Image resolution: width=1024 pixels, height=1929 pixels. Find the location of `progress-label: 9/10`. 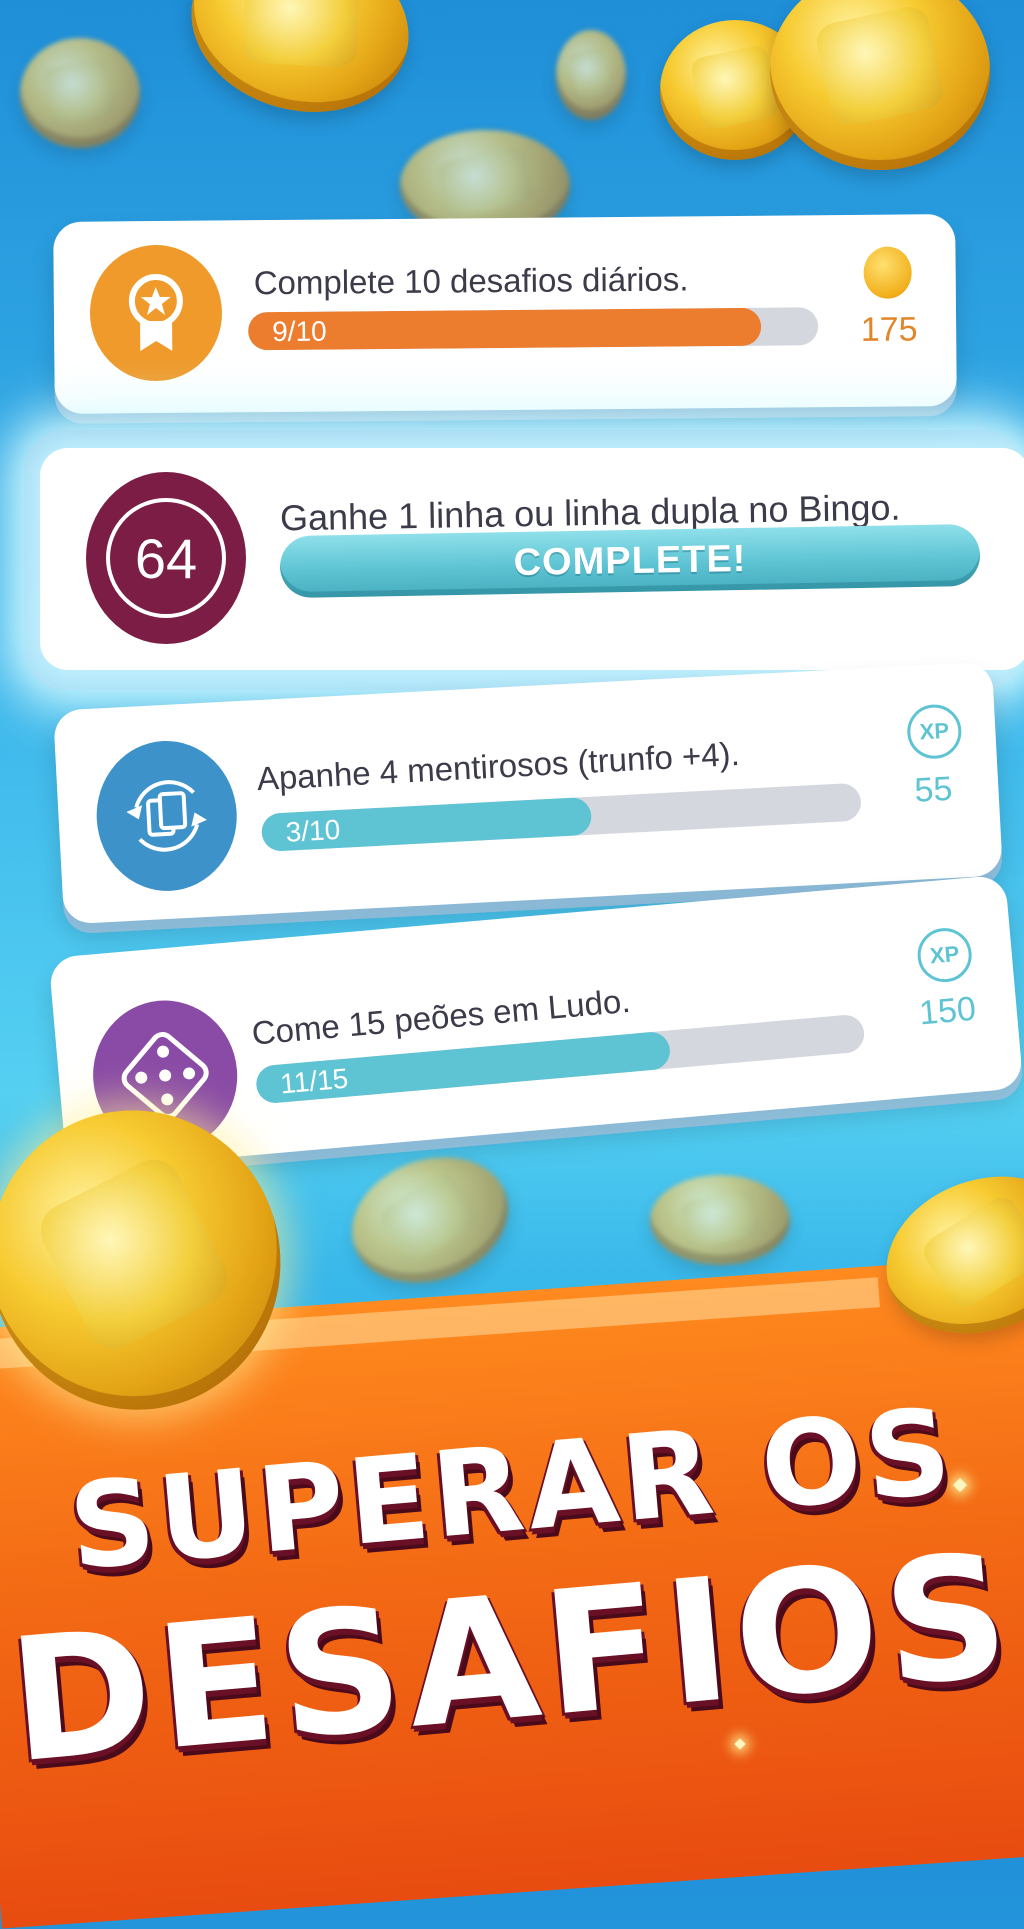

progress-label: 9/10 is located at coordinates (299, 331).